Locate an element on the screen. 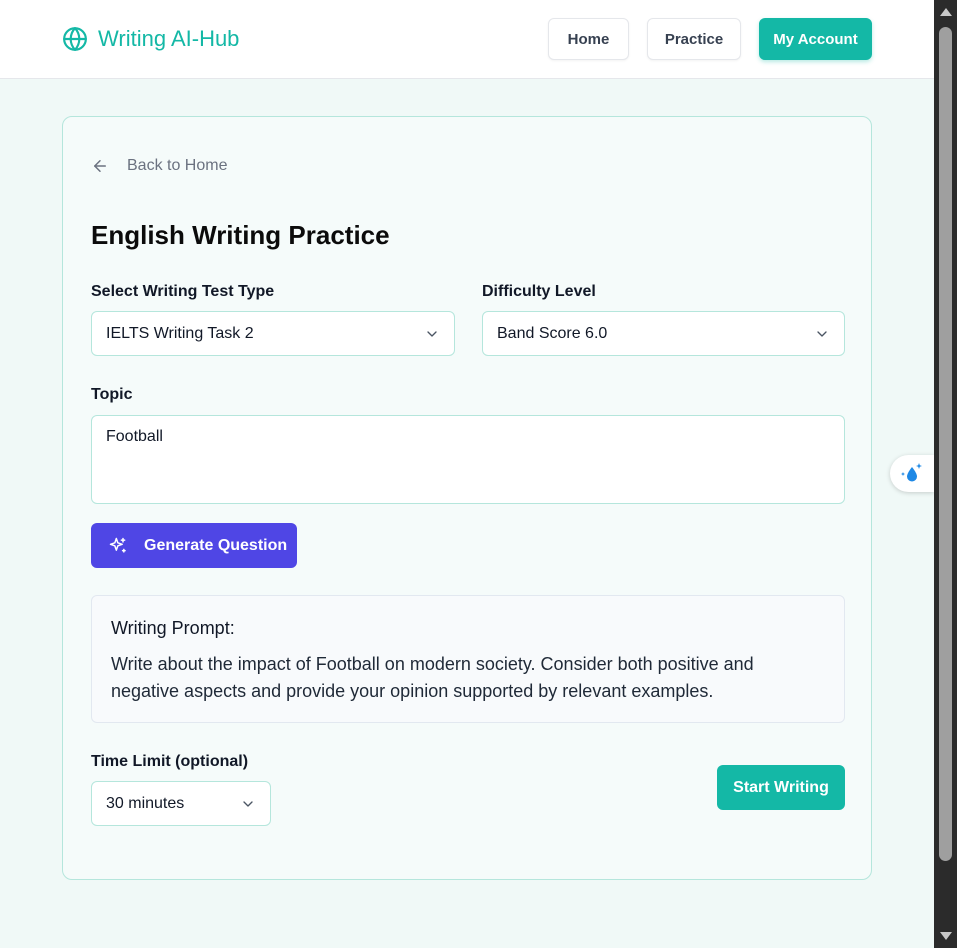 The width and height of the screenshot is (957, 948). test-type-label: Select Writing Test Type is located at coordinates (183, 291).